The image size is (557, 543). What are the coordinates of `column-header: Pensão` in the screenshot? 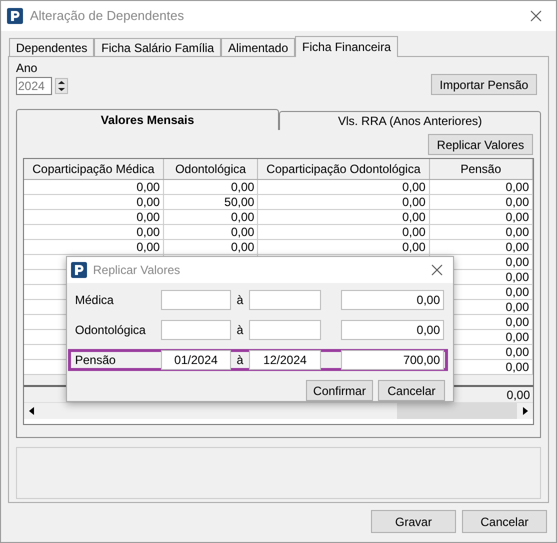 It's located at (481, 169).